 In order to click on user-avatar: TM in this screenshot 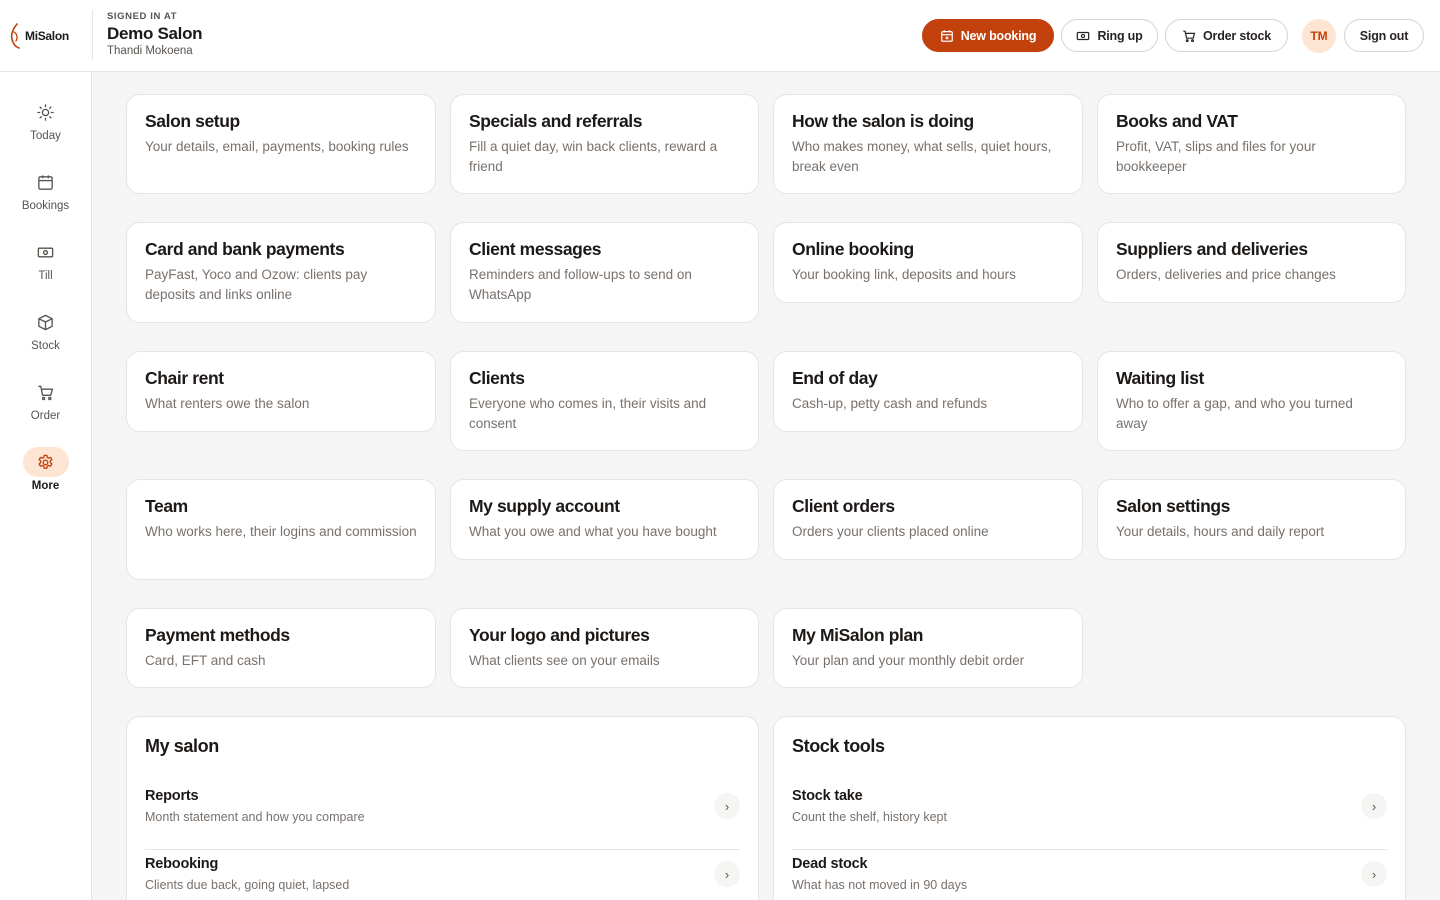, I will do `click(1319, 36)`.